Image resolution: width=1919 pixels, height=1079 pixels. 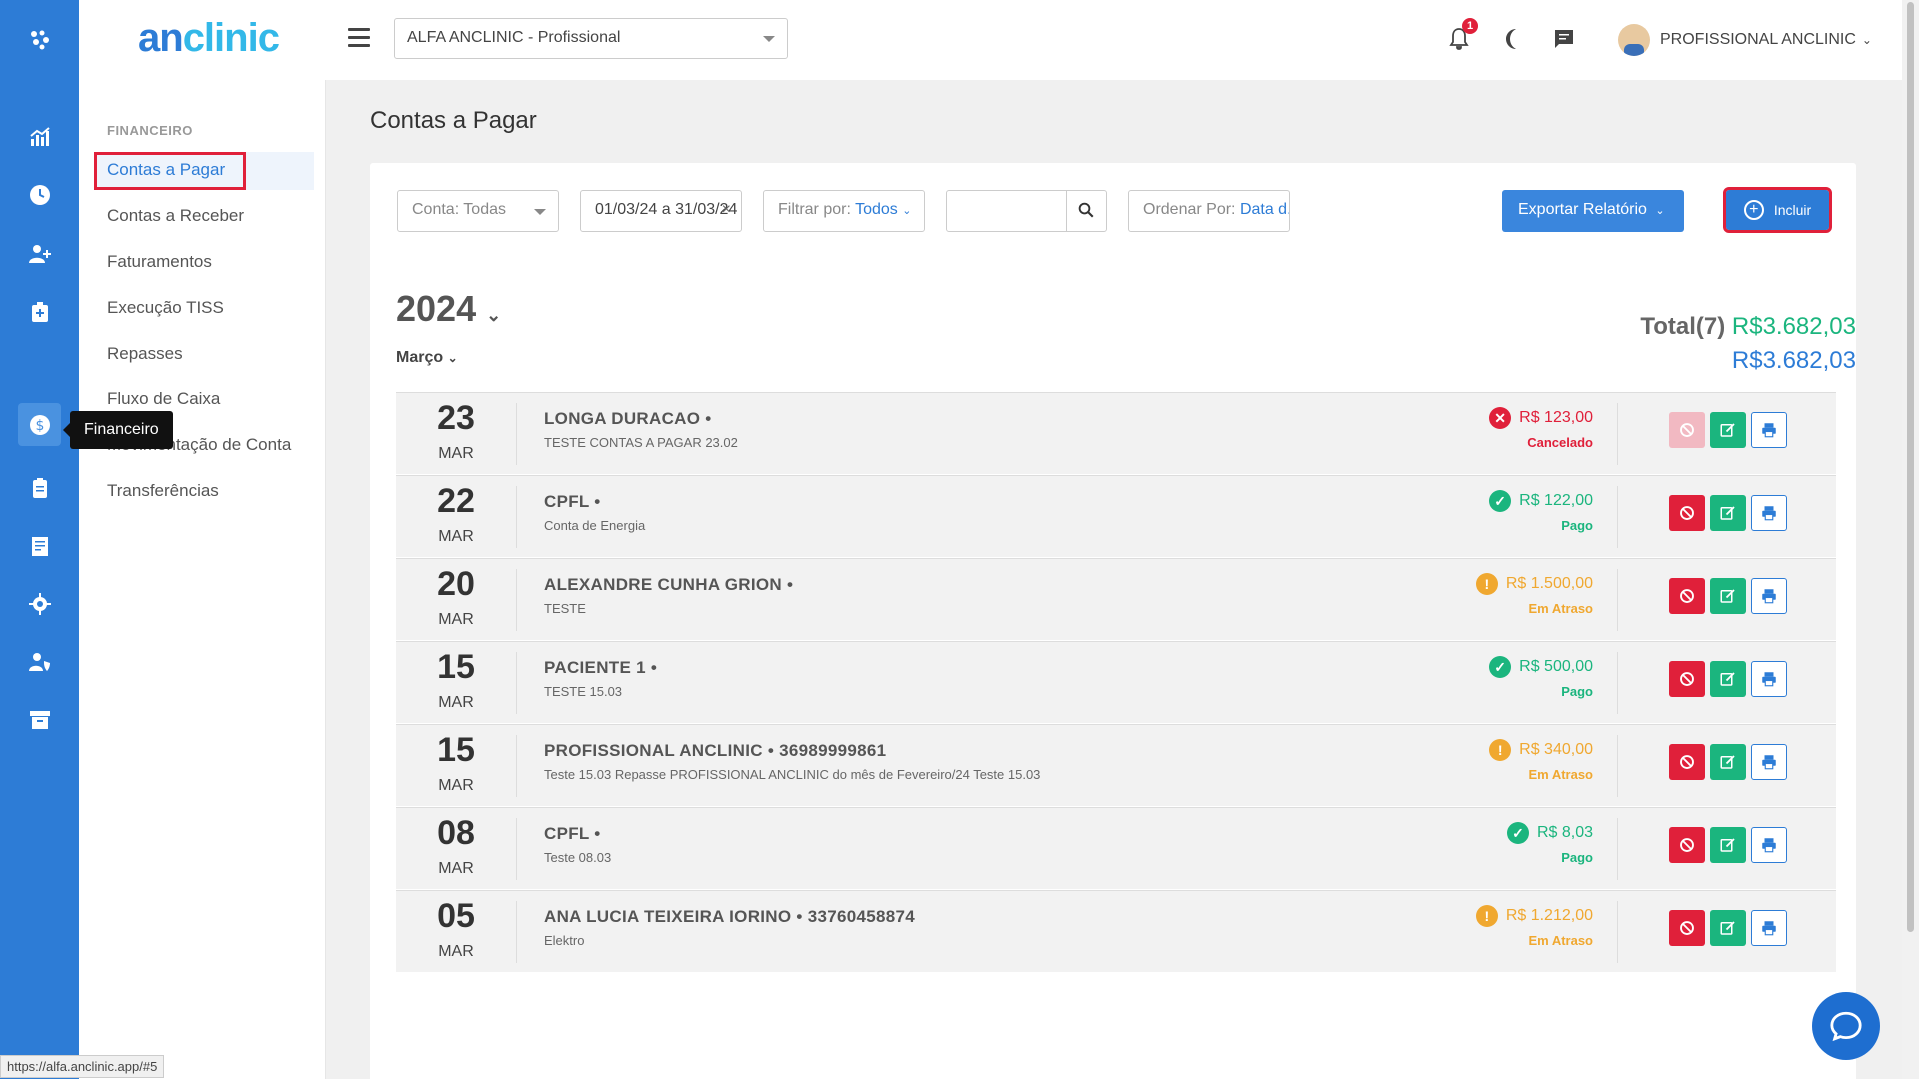 I want to click on report-icon, so click(x=39, y=545).